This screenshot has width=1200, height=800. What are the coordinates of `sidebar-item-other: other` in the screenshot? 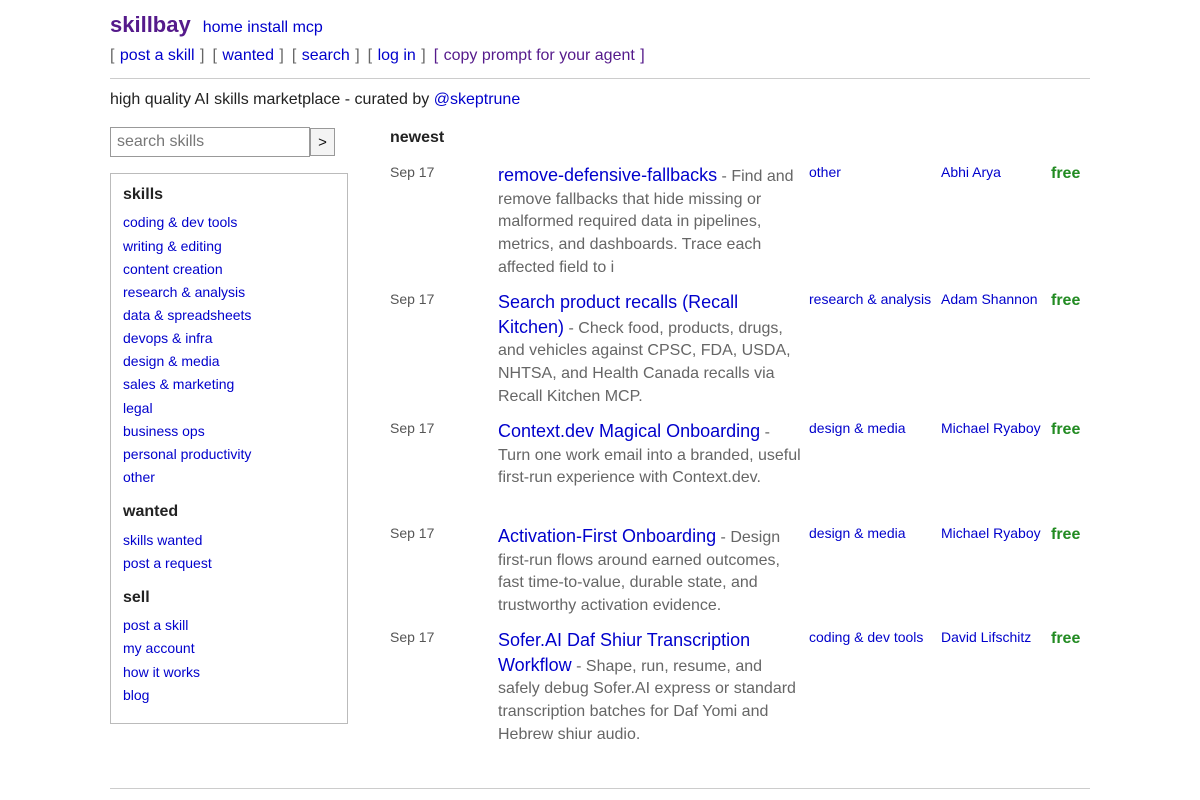 It's located at (139, 477).